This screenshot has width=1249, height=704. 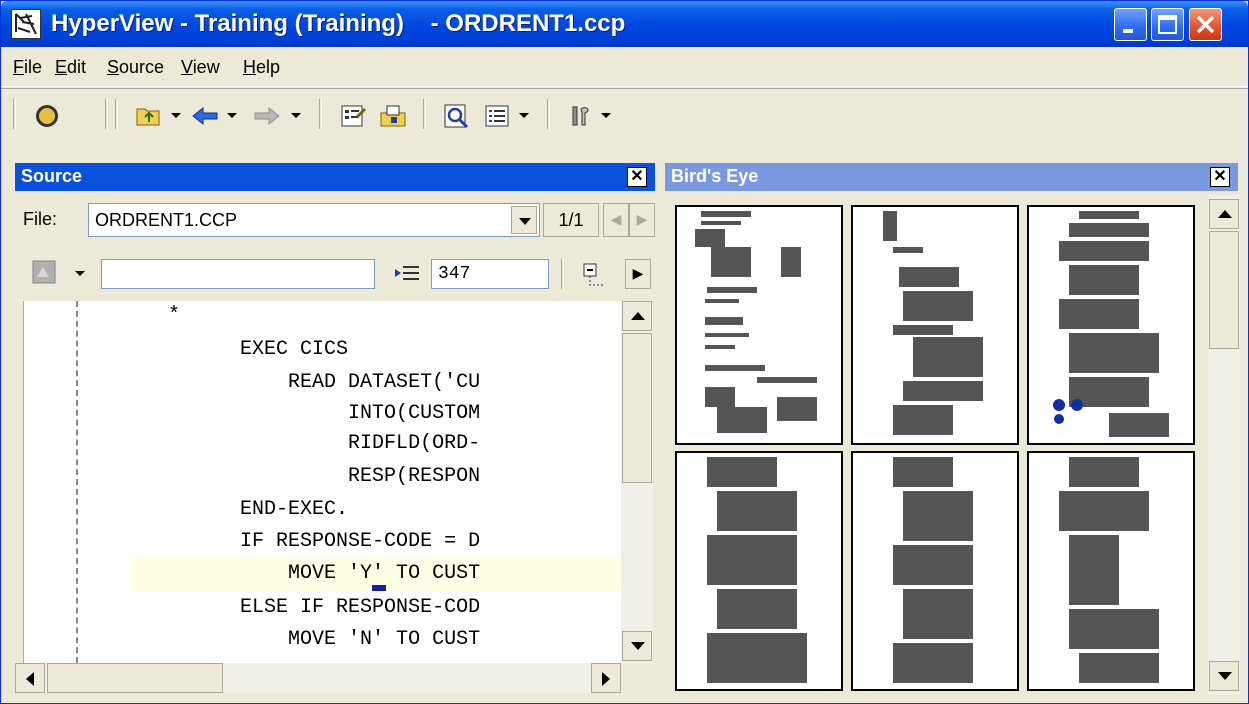 I want to click on menu-file: File, so click(x=27, y=67).